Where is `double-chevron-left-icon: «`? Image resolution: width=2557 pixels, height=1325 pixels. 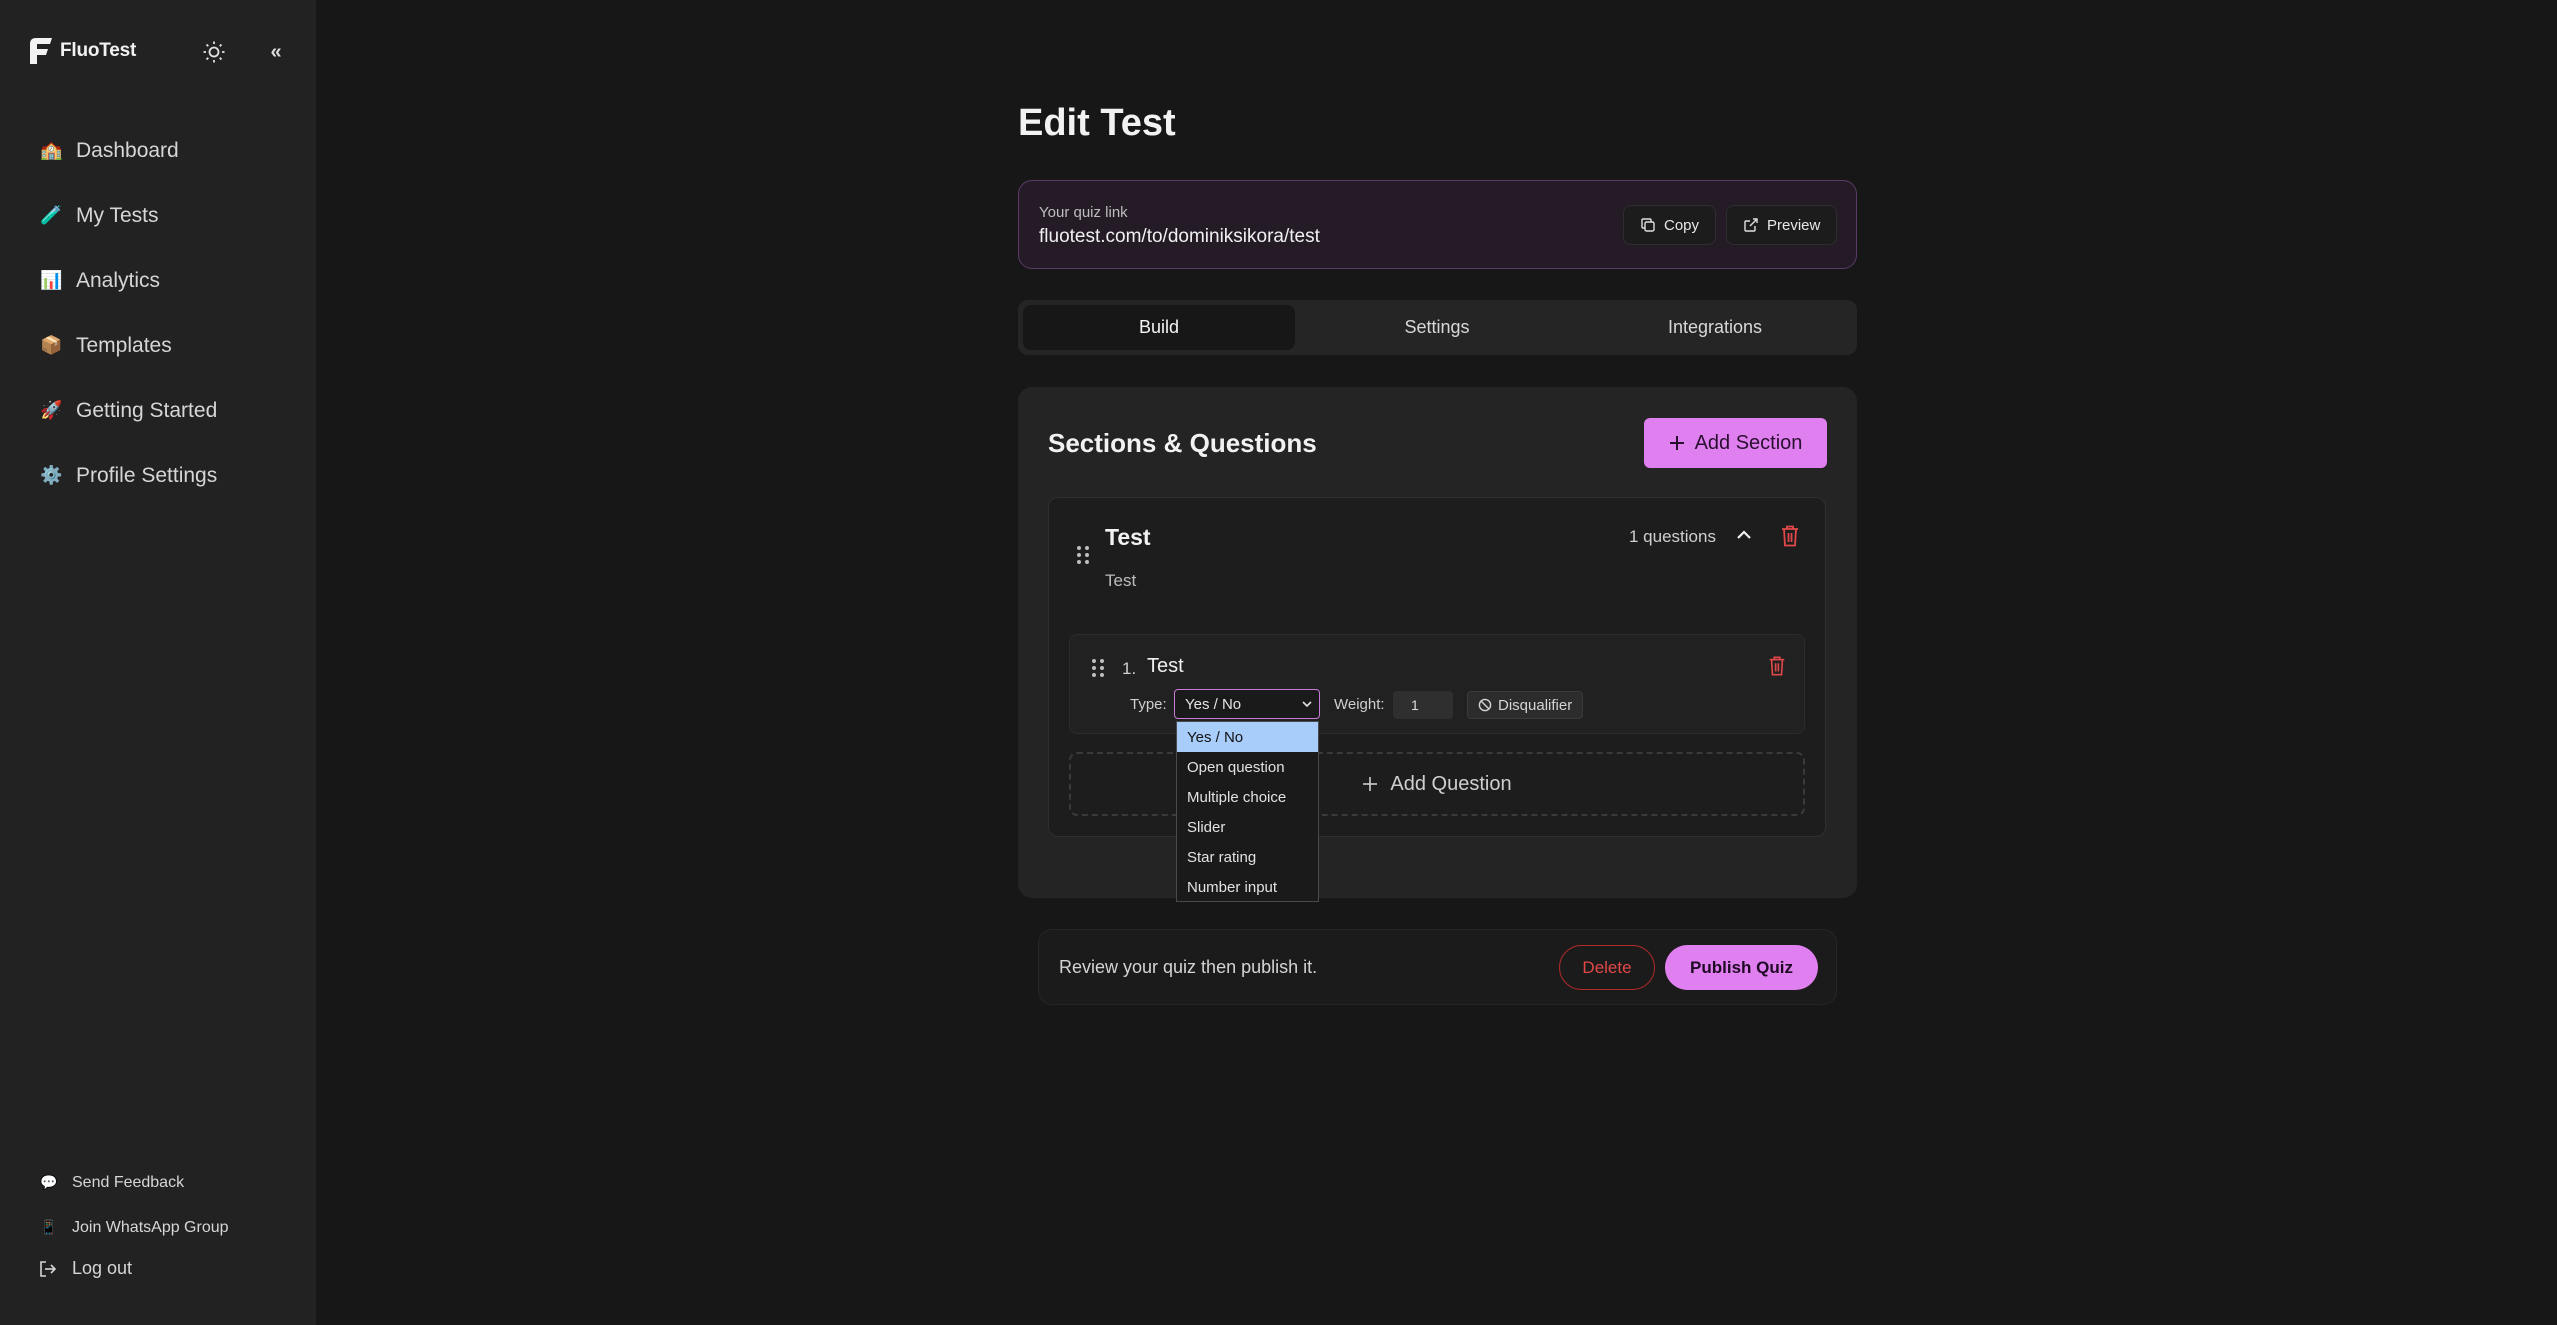 double-chevron-left-icon: « is located at coordinates (276, 51).